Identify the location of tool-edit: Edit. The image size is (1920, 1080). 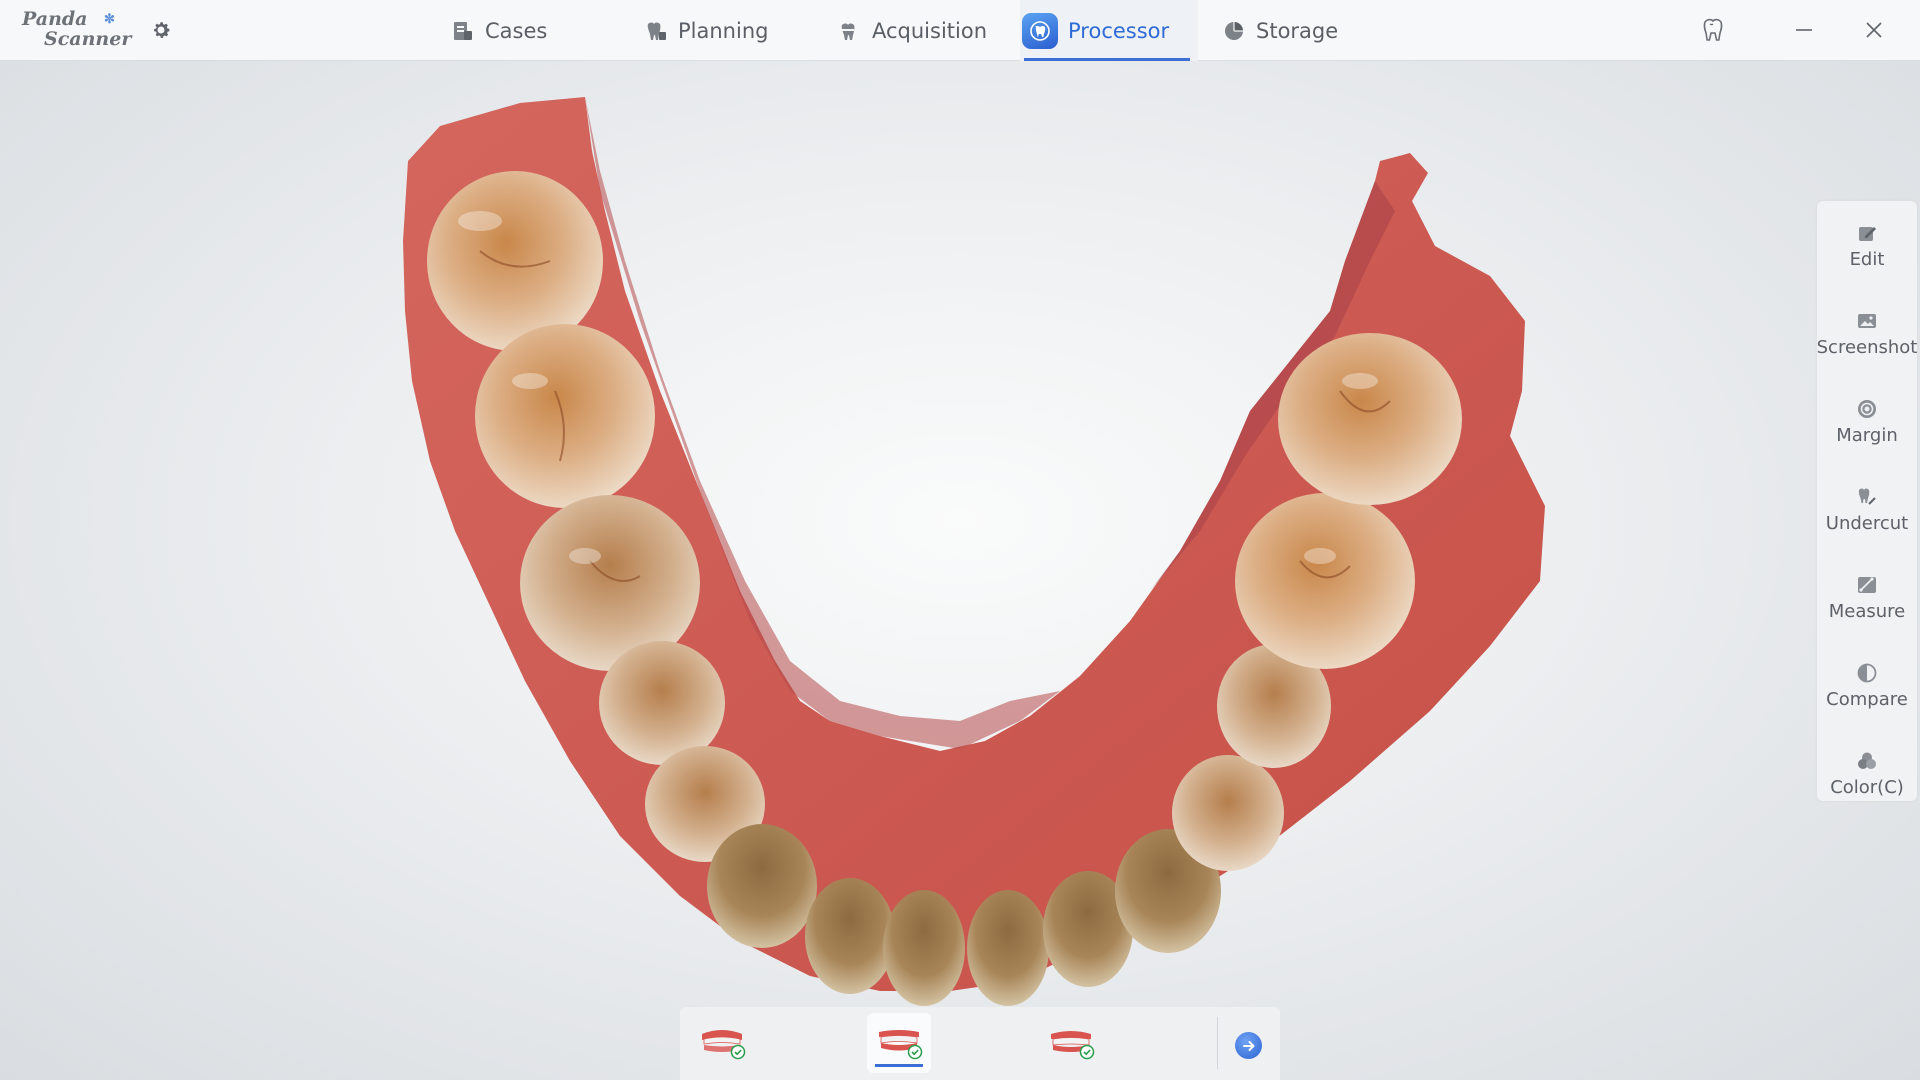
(1867, 251).